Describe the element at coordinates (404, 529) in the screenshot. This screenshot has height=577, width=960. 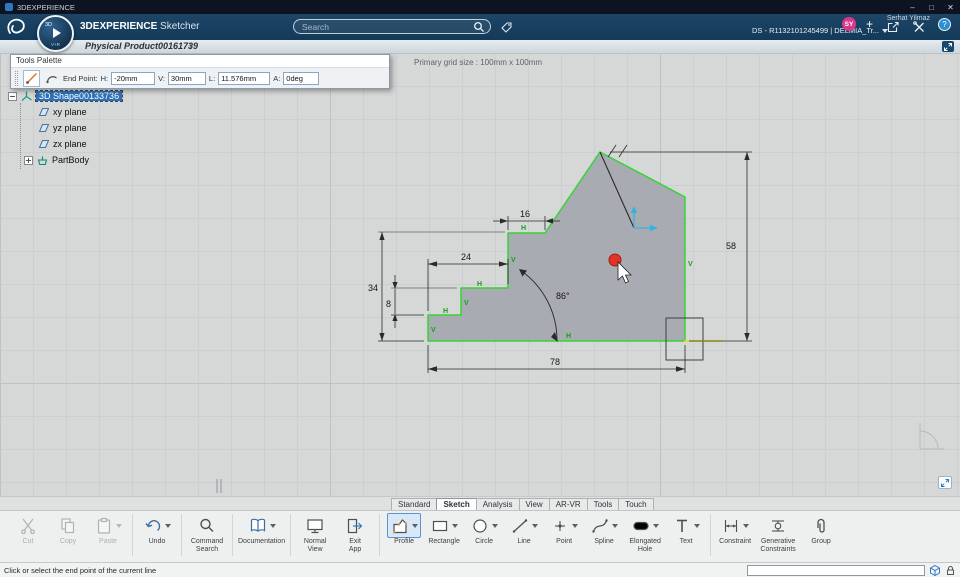
I see `toolbar-item-profile: Profile` at that location.